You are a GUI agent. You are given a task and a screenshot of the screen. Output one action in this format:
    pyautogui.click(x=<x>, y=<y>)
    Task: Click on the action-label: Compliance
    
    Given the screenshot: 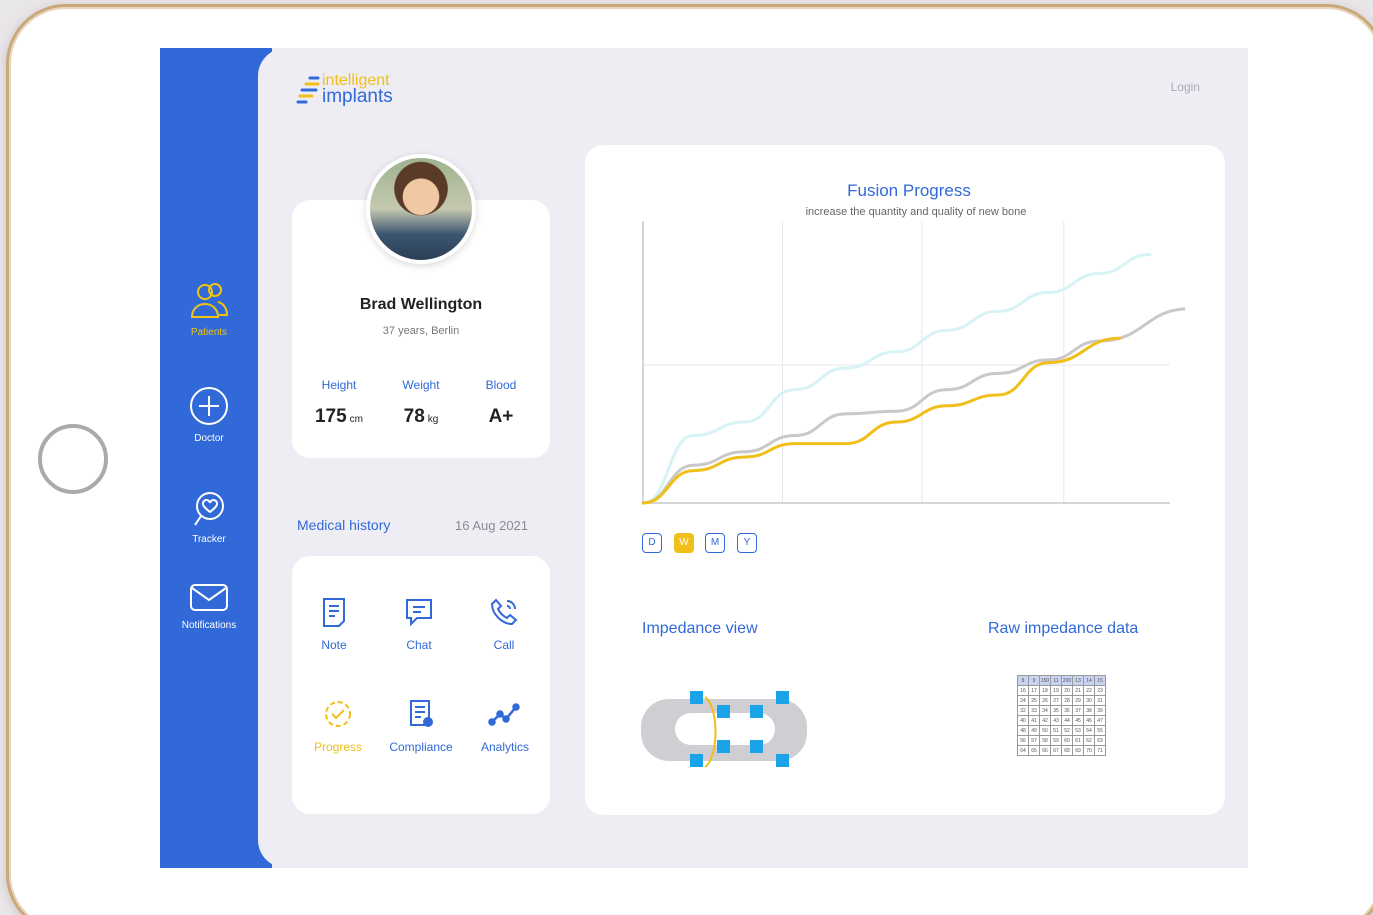 What is the action you would take?
    pyautogui.click(x=421, y=747)
    